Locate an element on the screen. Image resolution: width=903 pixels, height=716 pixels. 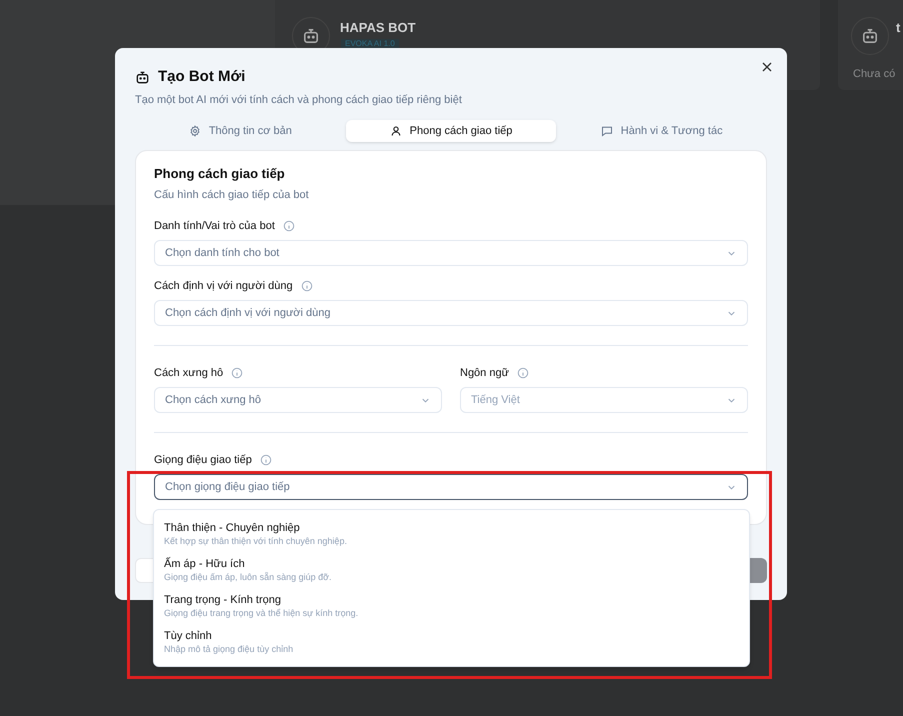
dropdown-option: Tùy chỉnh Nhập mô tả giọng điệu tùy chỉnh is located at coordinates (451, 642).